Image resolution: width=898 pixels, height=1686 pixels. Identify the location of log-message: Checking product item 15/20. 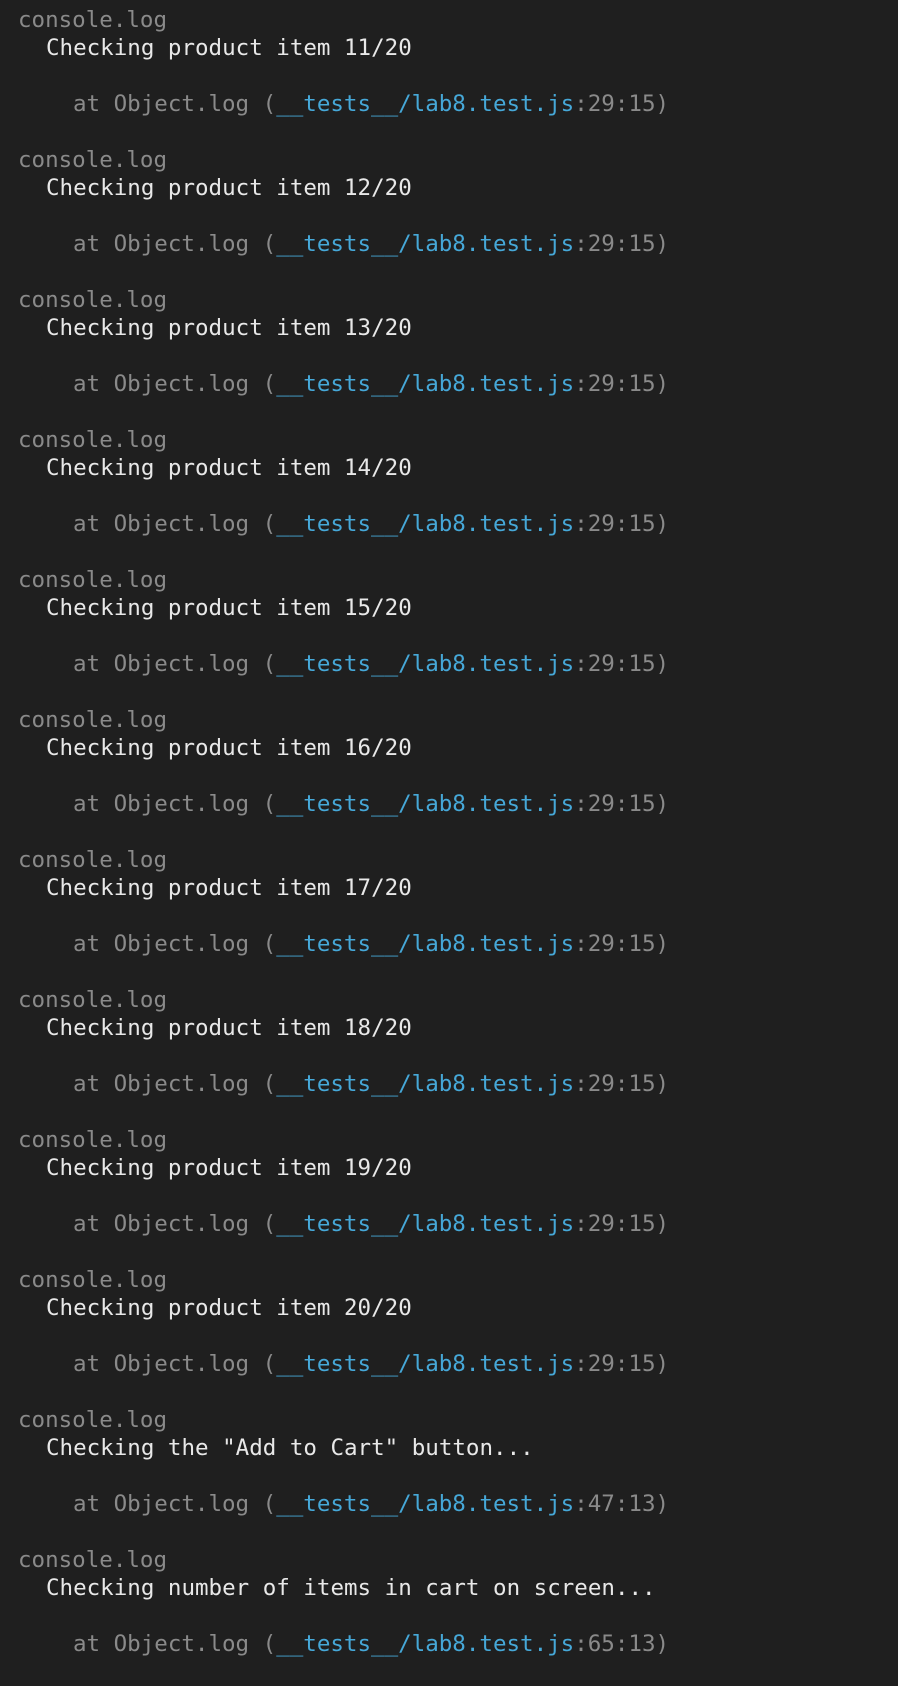
(229, 608).